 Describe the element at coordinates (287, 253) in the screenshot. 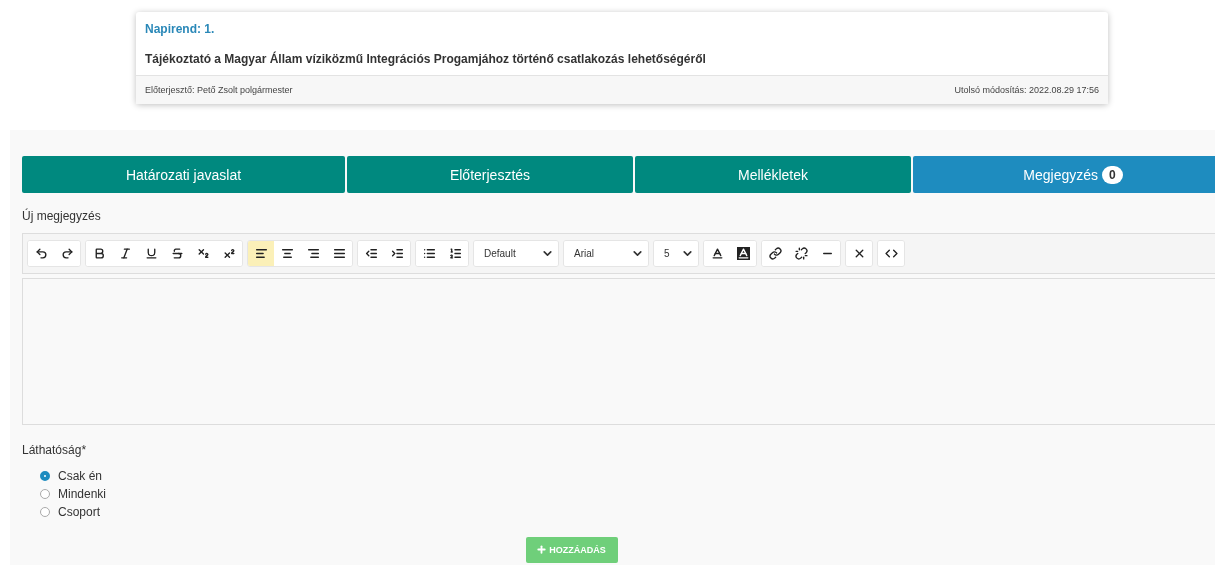

I see `align-center-icon` at that location.